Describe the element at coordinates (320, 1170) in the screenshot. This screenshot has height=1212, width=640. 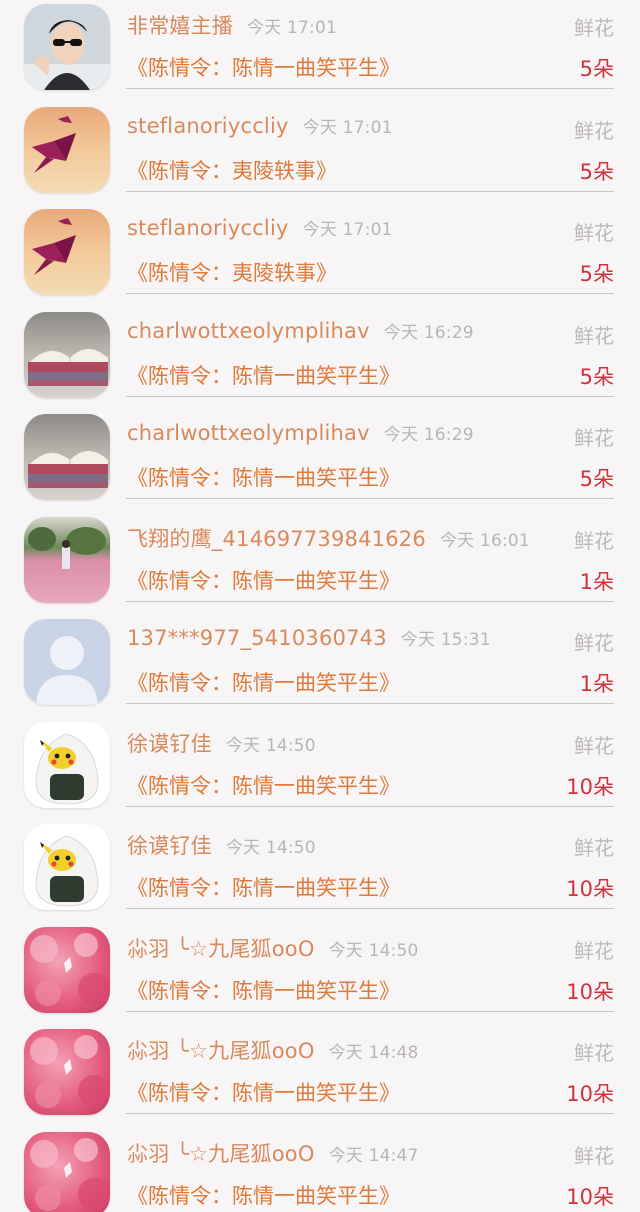
I see `gift-record-row: 尛羽 ╰☆九尾狐ooO 今天 14:47 鲜花 《陈情令：陈情一曲笑平生》 10朵` at that location.